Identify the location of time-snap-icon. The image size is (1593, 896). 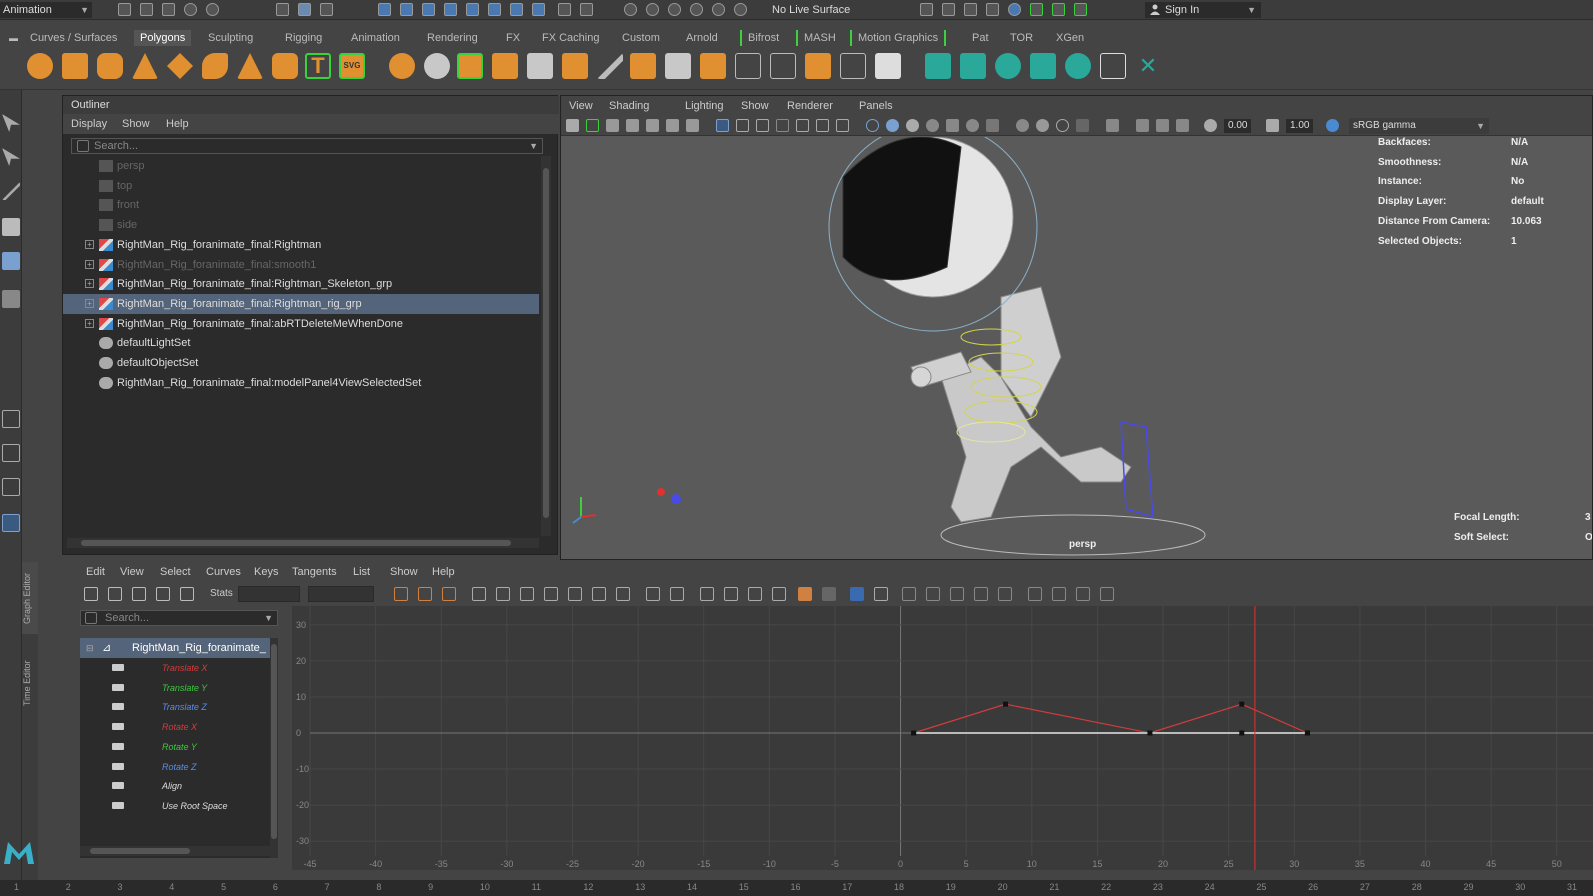
(857, 594).